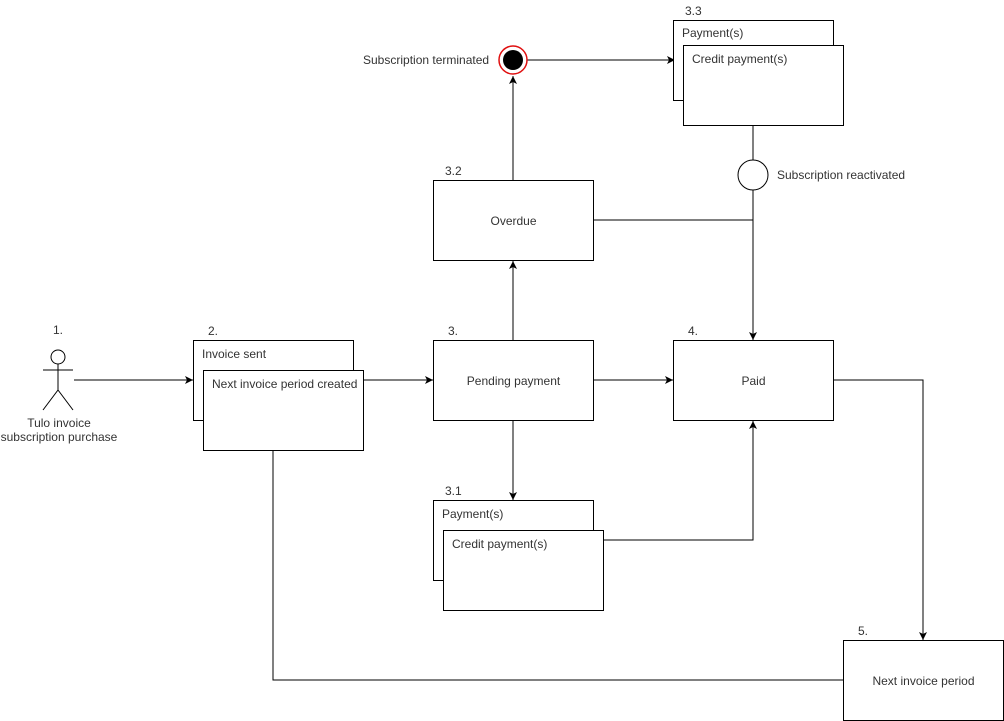  I want to click on step-label-1: 1., so click(58, 330).